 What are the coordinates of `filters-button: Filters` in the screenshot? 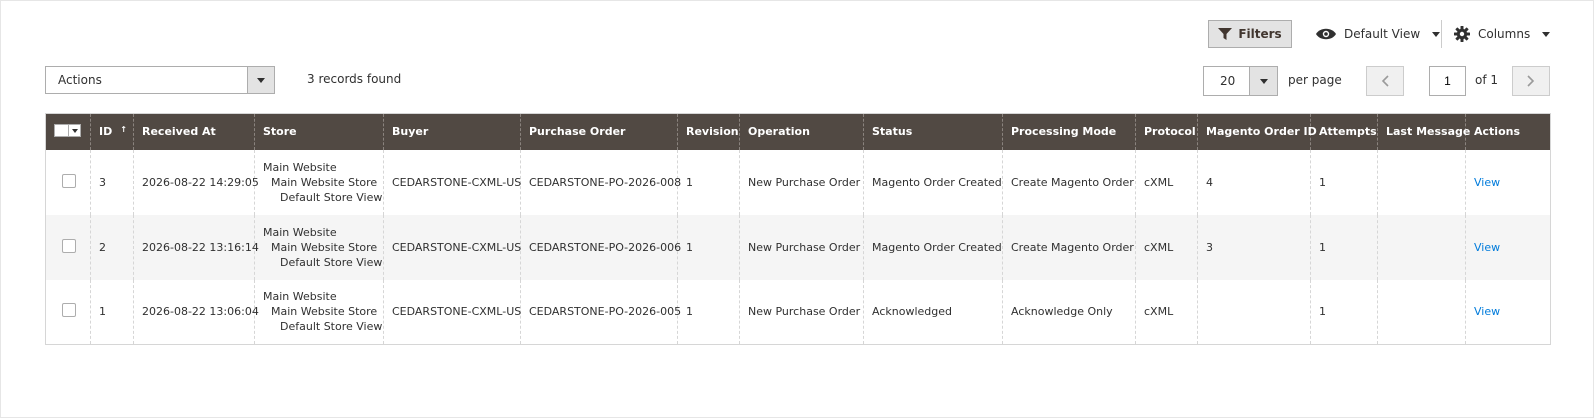 It's located at (1250, 34).